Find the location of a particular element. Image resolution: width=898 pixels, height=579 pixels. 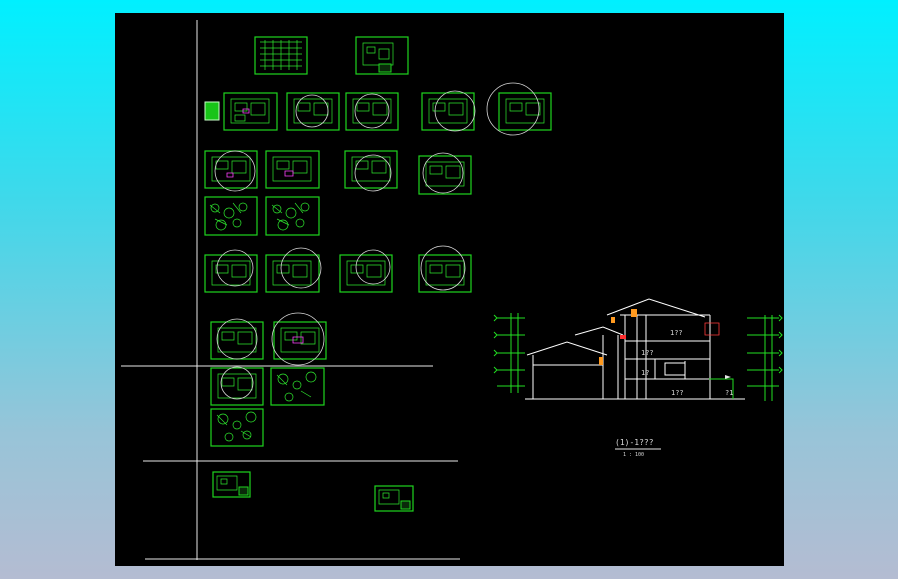

section-title-block: (1)-1??? 1 : 100 is located at coordinates (638, 448).